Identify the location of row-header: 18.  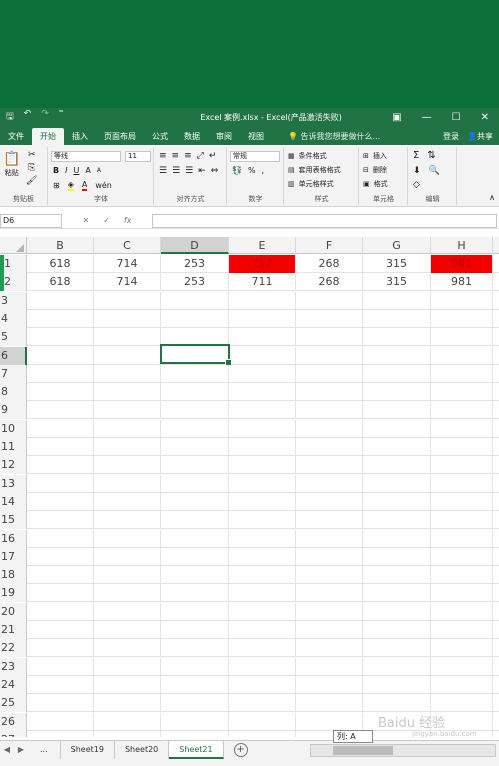
(13, 575).